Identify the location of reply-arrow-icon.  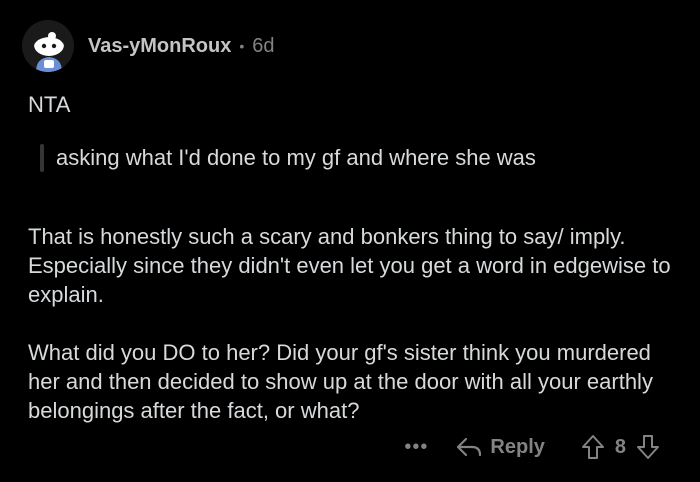
(469, 447).